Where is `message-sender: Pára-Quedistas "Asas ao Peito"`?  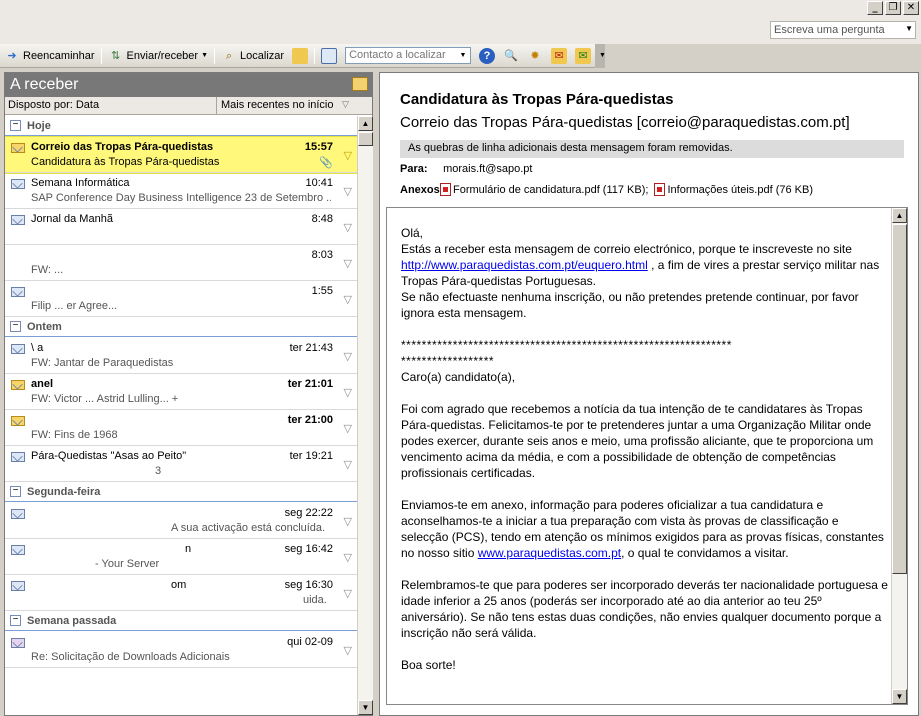
message-sender: Pára-Quedistas "Asas ao Peito" is located at coordinates (109, 456).